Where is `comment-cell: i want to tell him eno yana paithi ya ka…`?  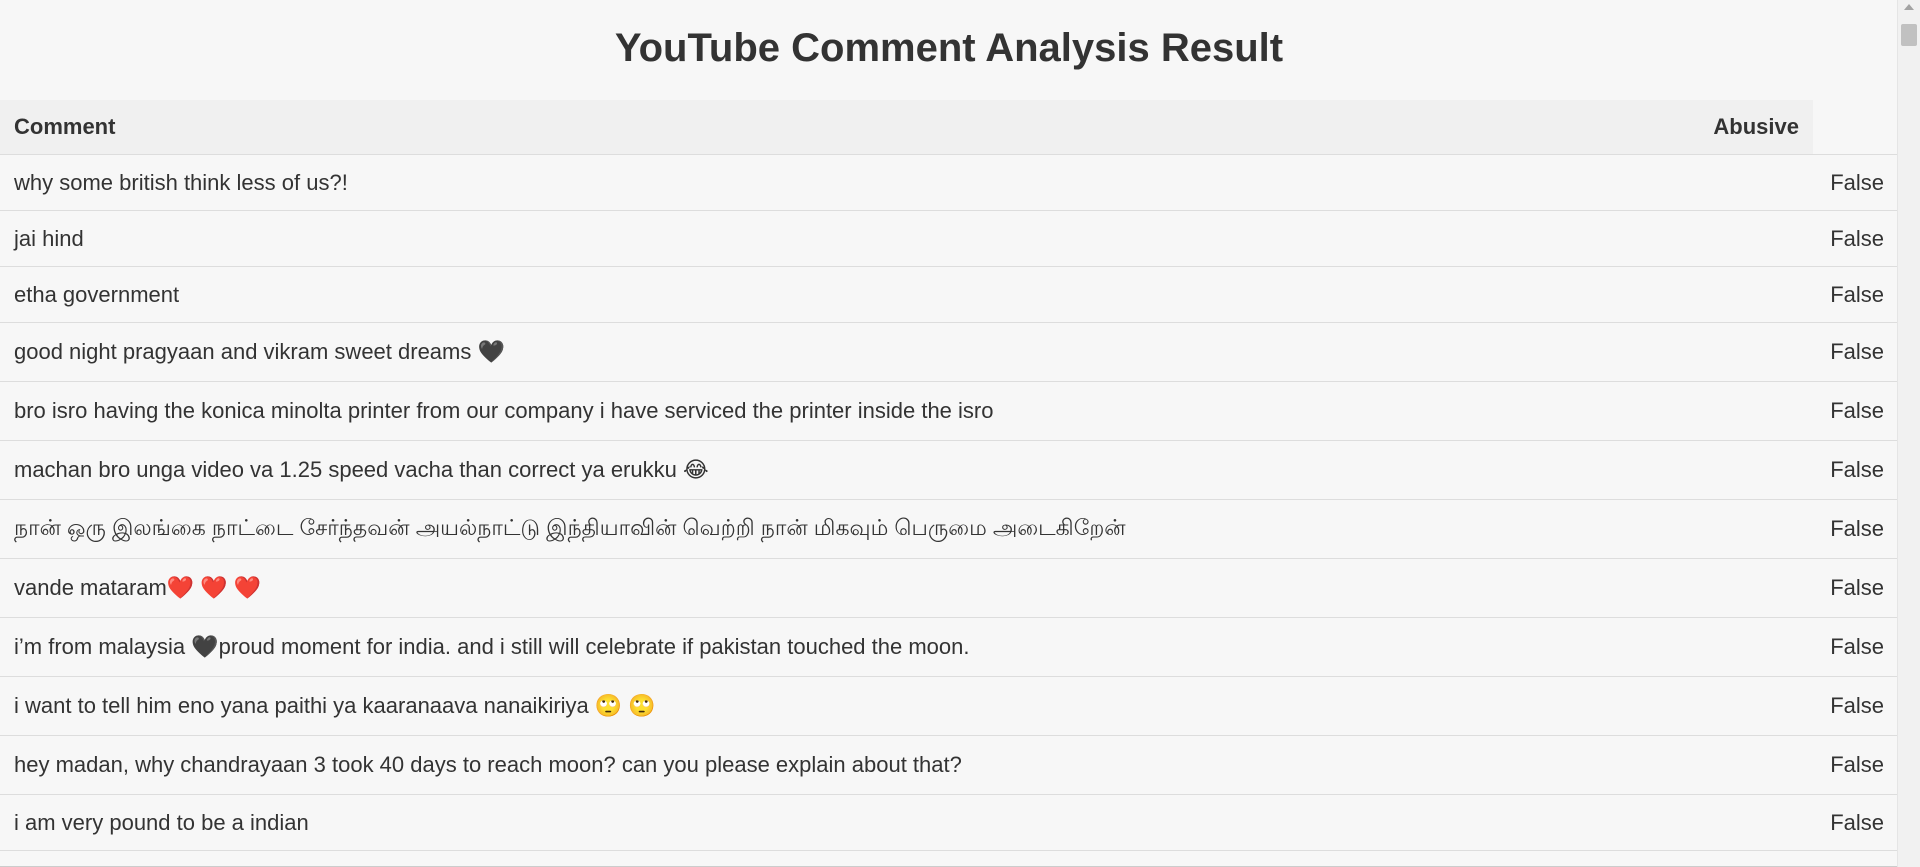
comment-cell: i want to tell him eno yana paithi ya ka… is located at coordinates (906, 706).